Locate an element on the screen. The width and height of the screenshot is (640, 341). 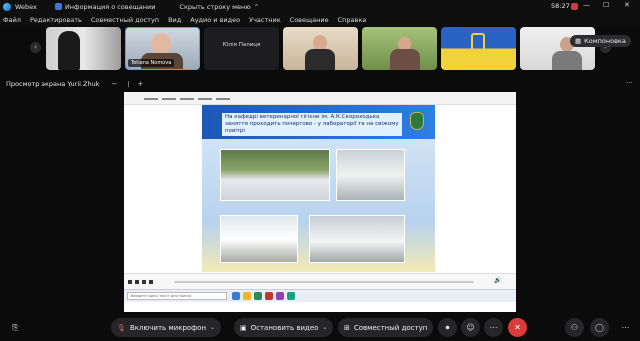
participant-strip: ‹ Tetiana Nomova Юлія Палиця › is located at coordinates (320, 49).